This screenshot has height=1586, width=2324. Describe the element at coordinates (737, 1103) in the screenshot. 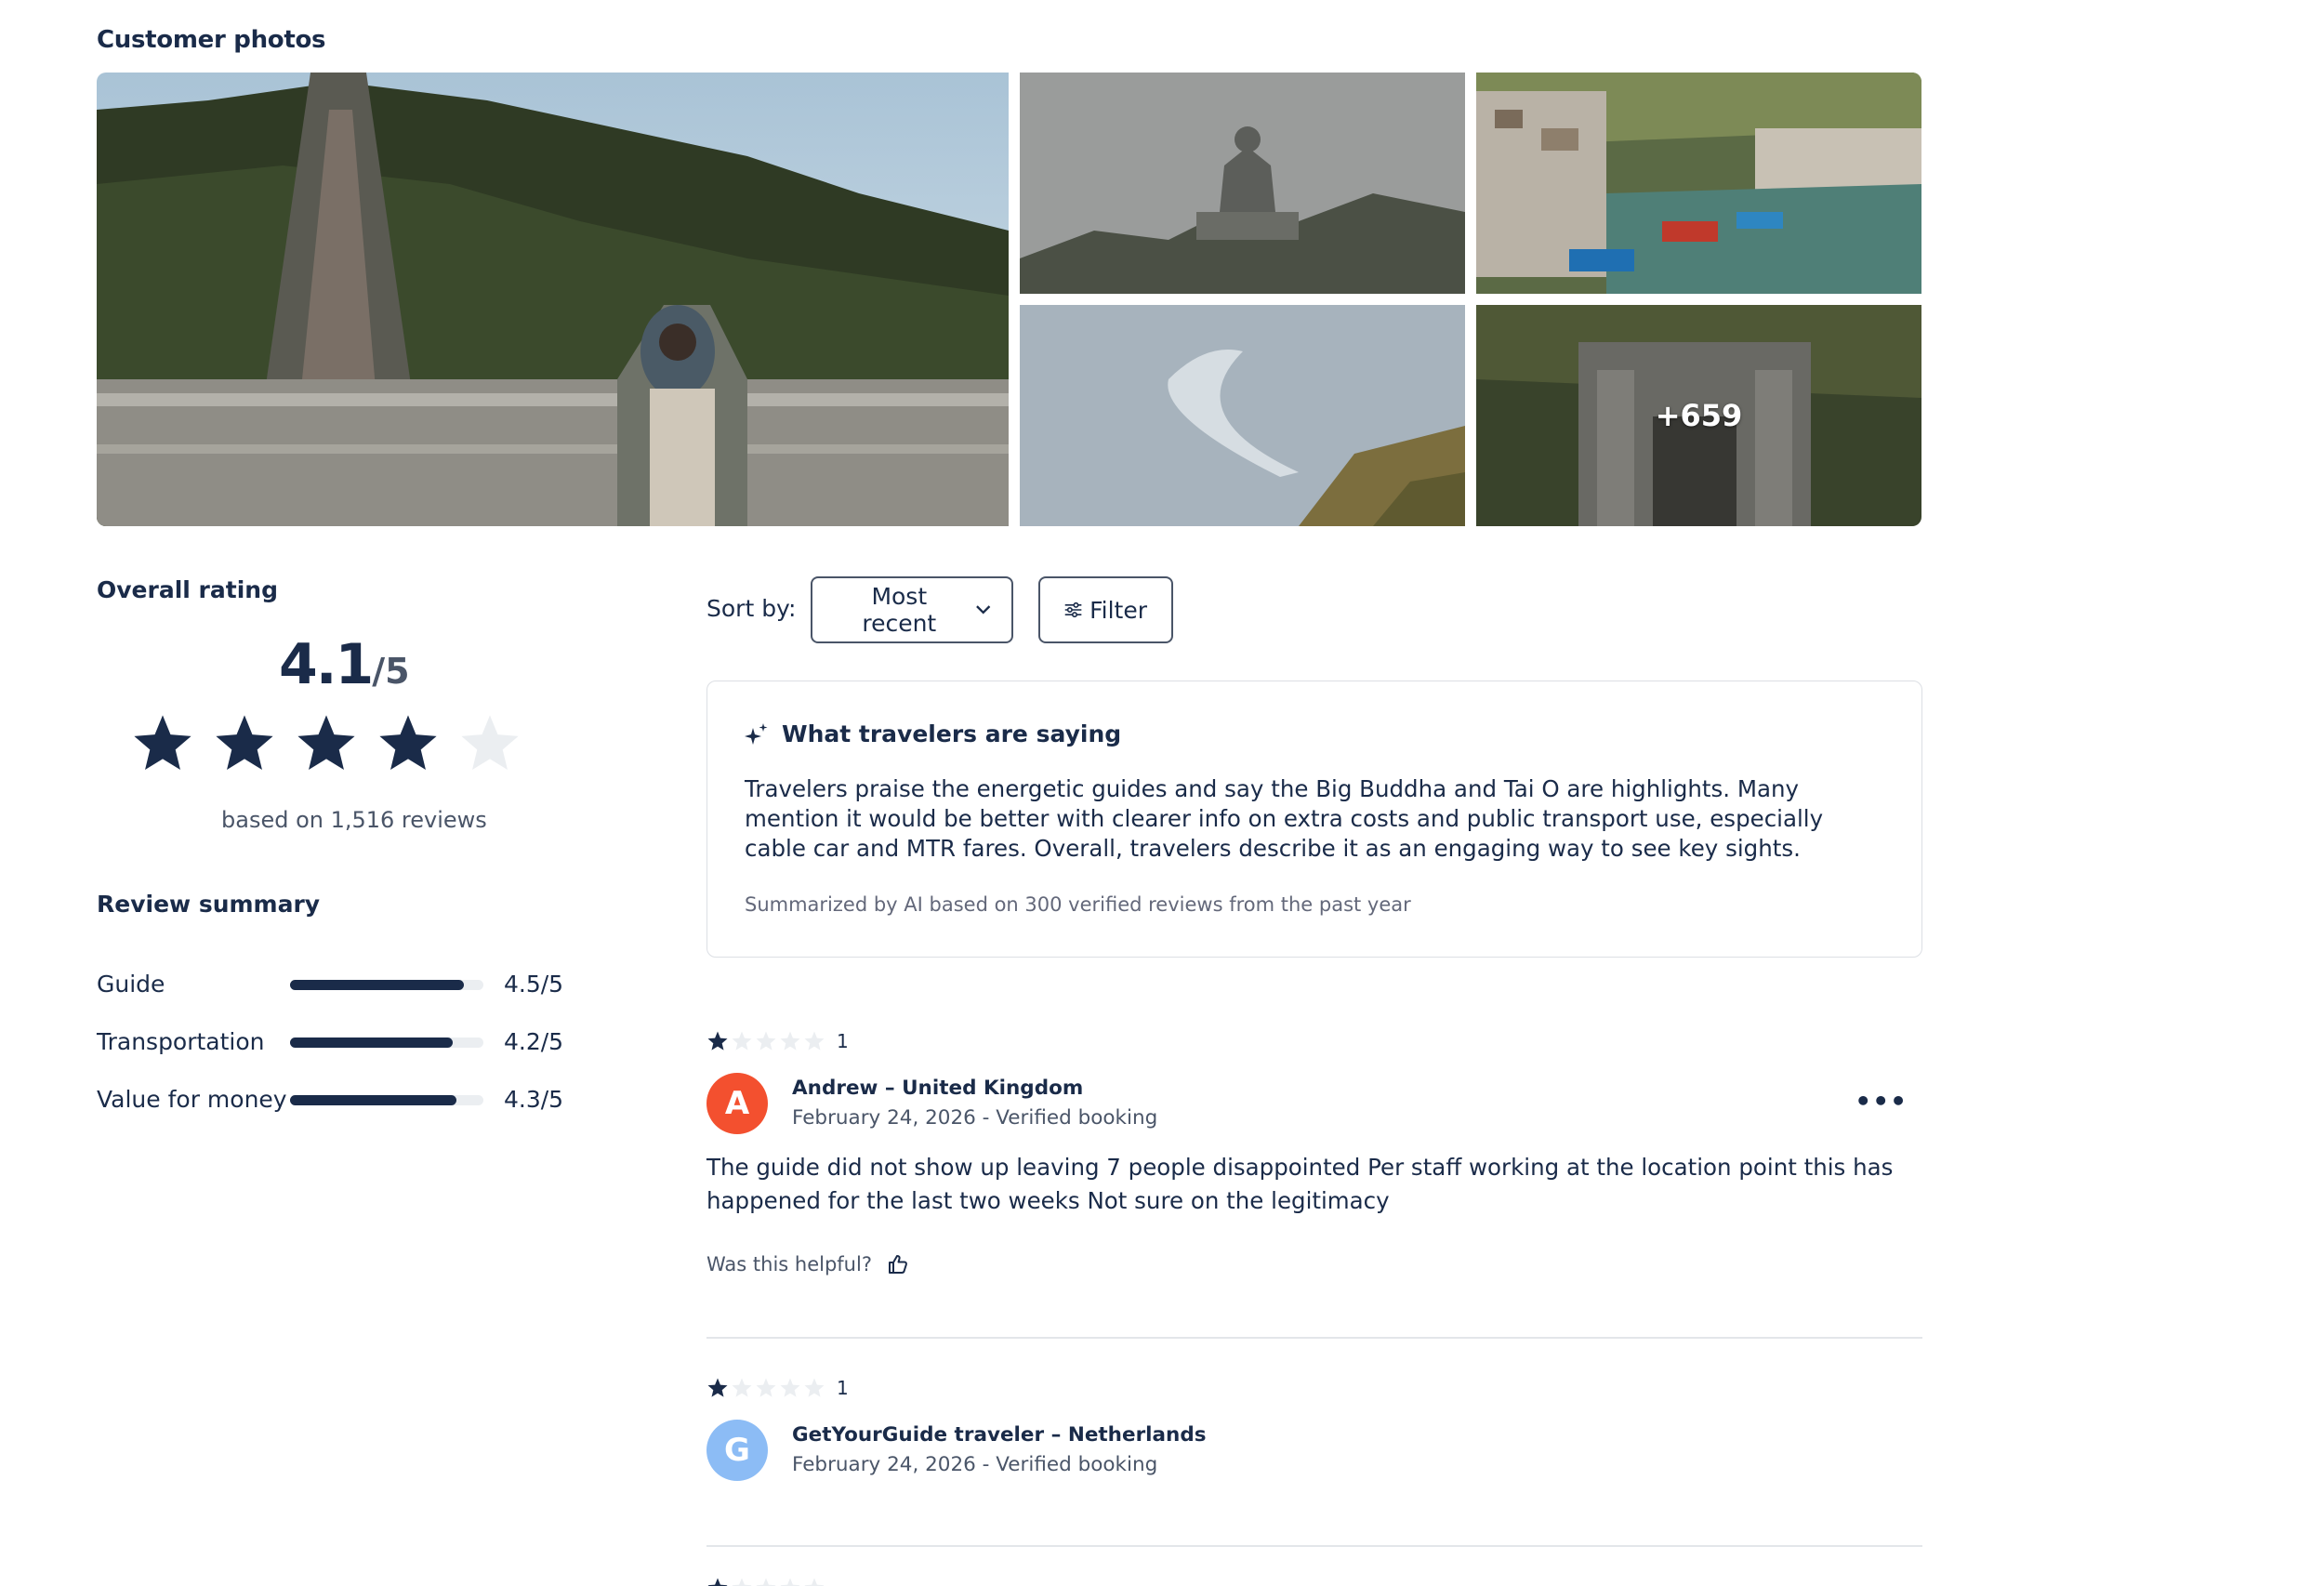

I see `avatar: A` at that location.